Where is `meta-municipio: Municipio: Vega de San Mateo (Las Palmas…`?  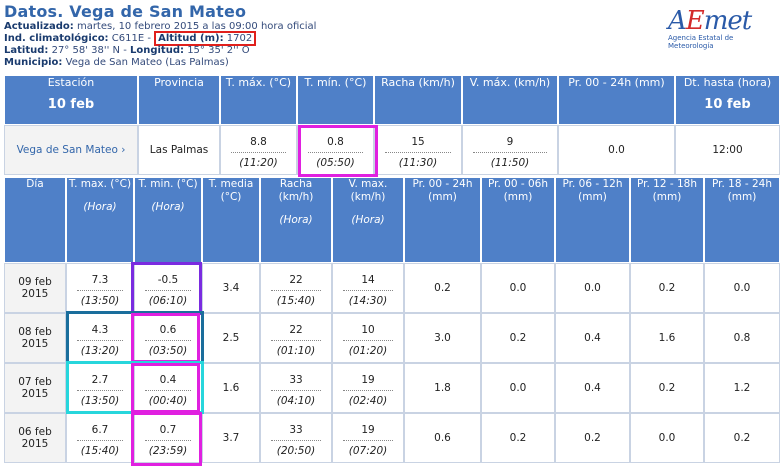
meta-municipio: Municipio: Vega de San Mateo (Las Palmas… is located at coordinates (116, 62).